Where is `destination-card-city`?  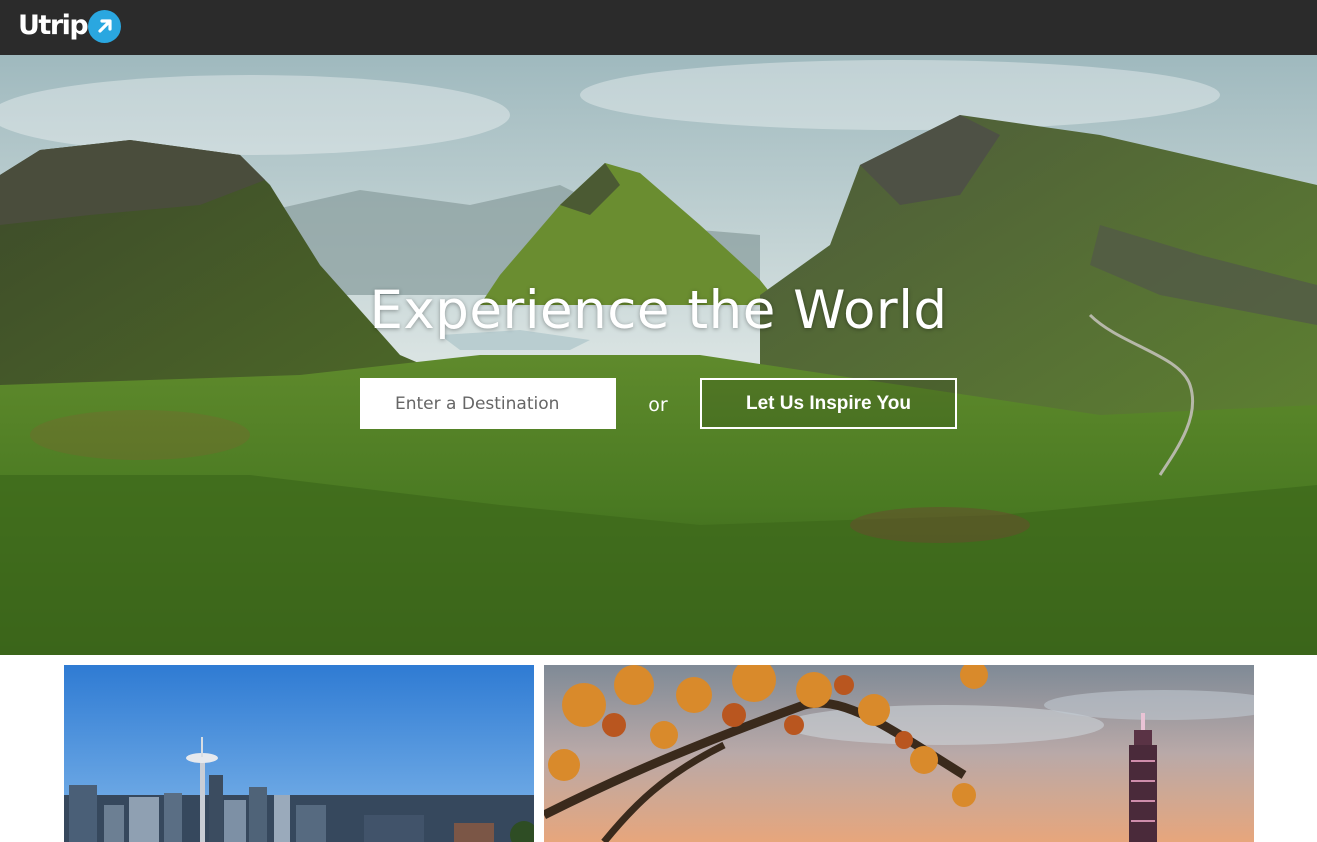 destination-card-city is located at coordinates (299, 753).